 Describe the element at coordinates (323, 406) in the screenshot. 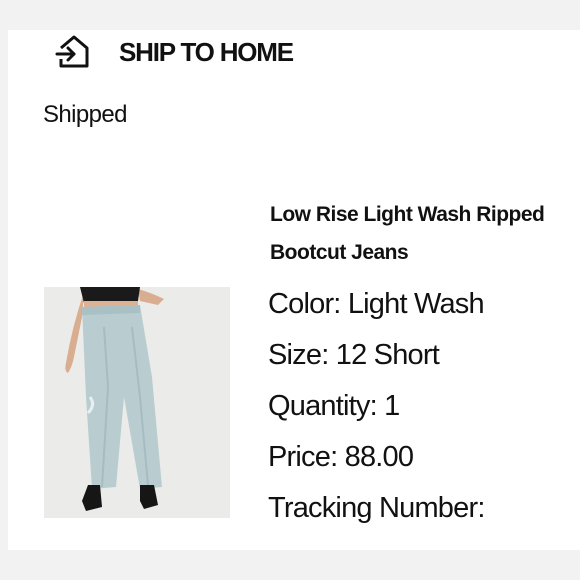

I see `detail-quantity-label: Quantity:` at that location.